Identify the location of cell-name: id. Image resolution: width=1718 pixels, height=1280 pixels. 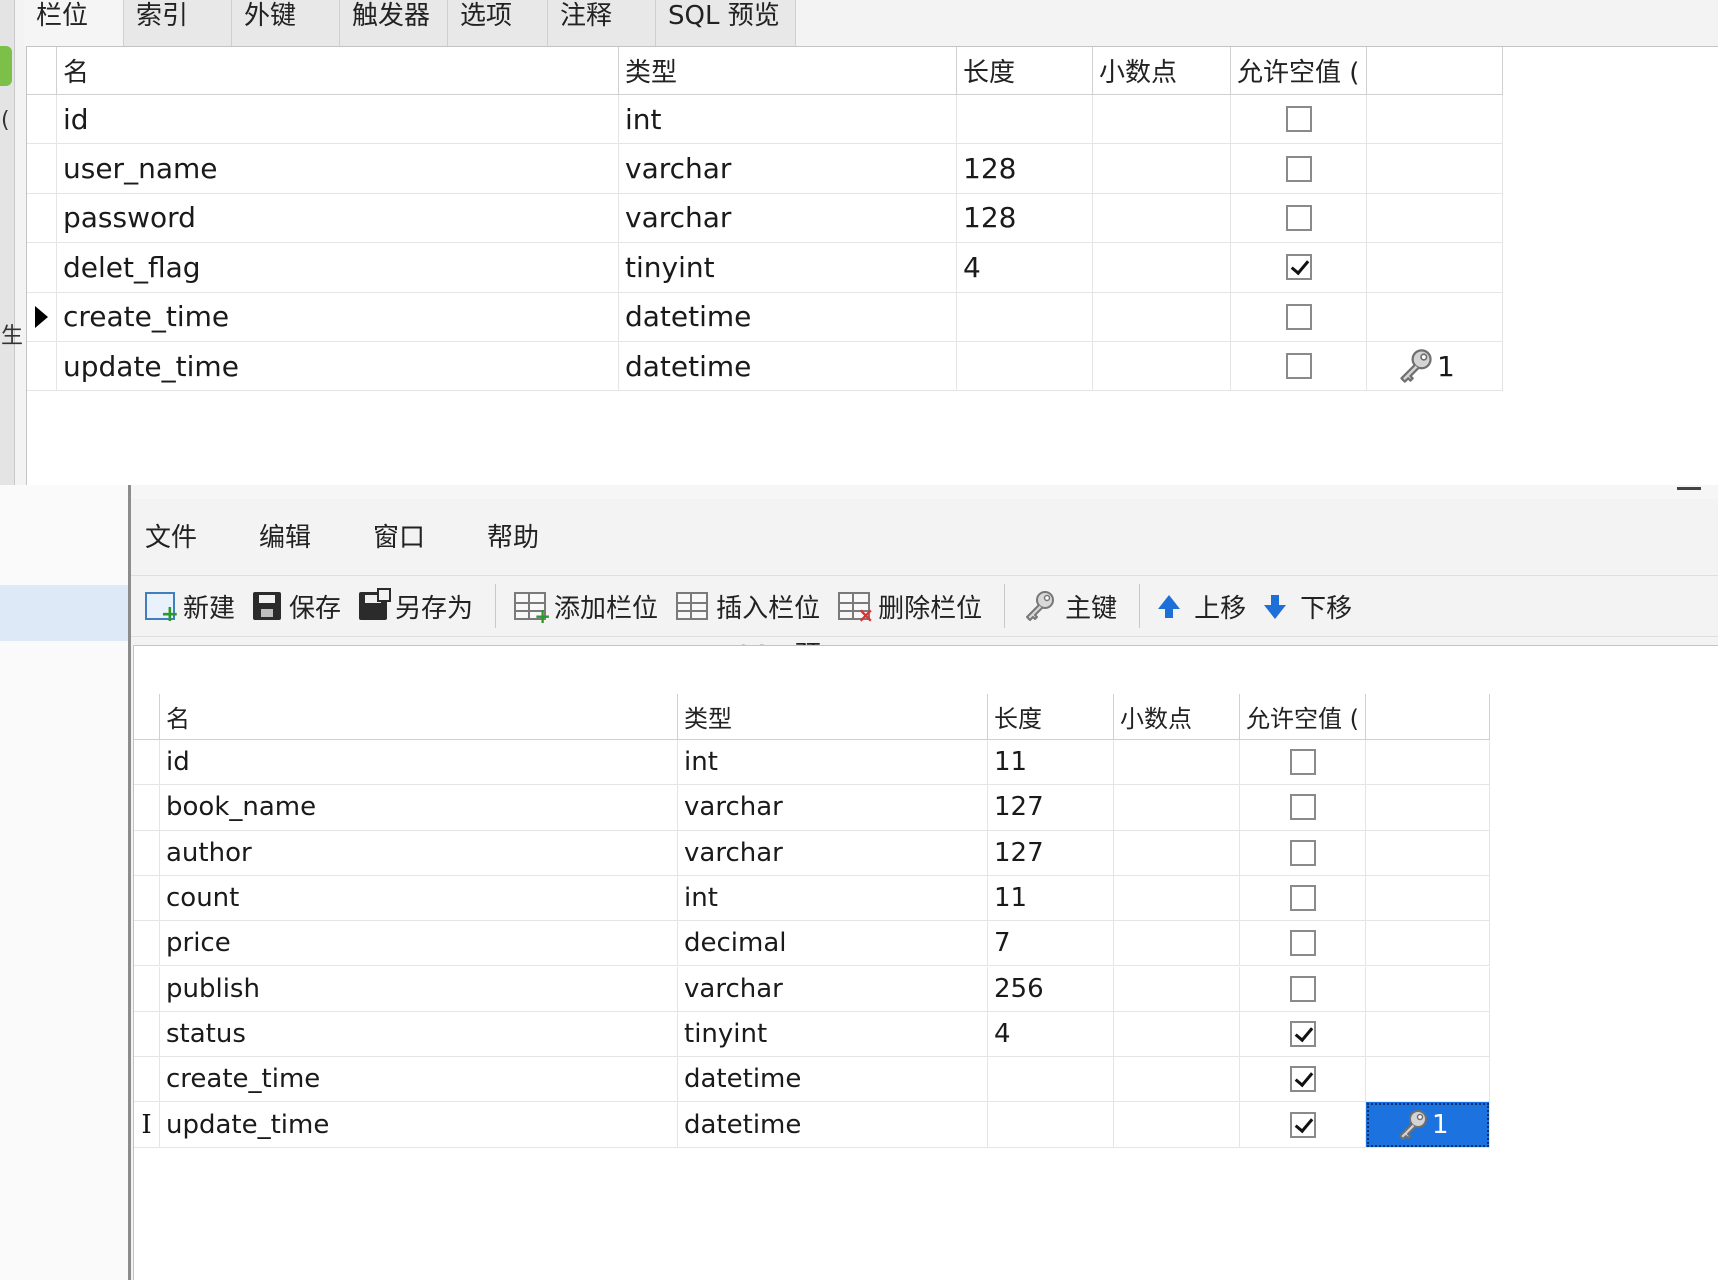
(338, 120).